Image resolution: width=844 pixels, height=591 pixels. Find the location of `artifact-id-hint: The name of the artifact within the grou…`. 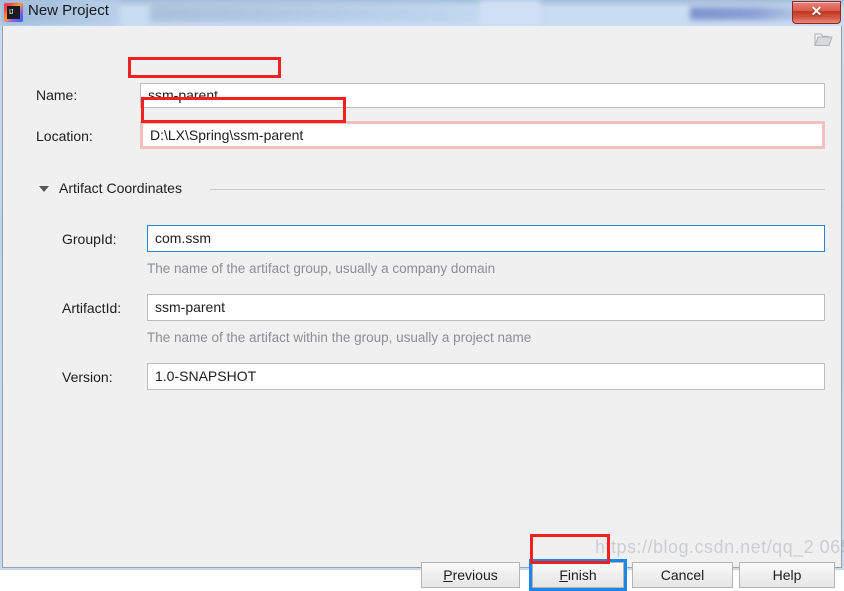

artifact-id-hint: The name of the artifact within the grou… is located at coordinates (339, 337).